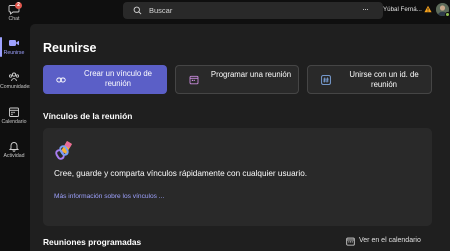 Image resolution: width=450 pixels, height=251 pixels. I want to click on rail-label: Chat, so click(14, 19).